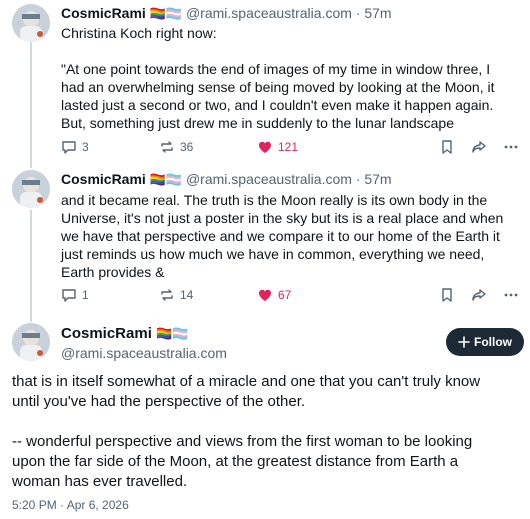 Image resolution: width=530 pixels, height=519 pixels. I want to click on like-button: 121, so click(277, 147).